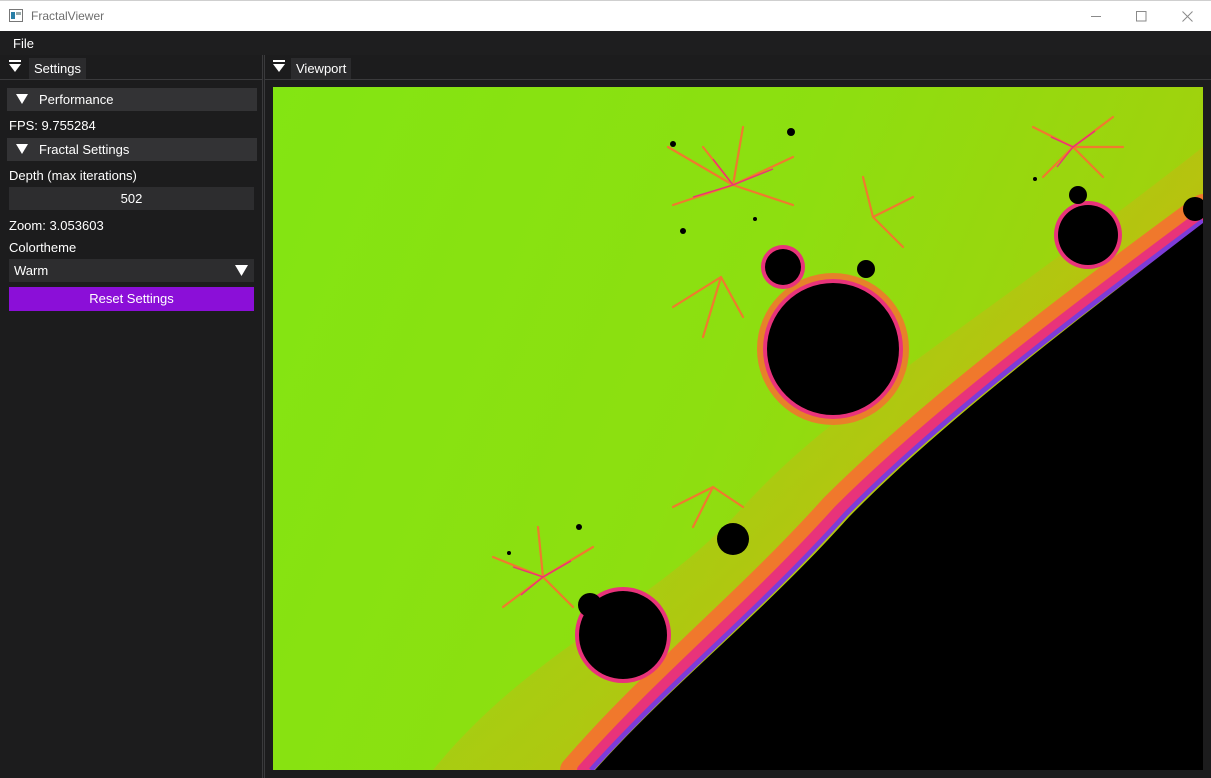 This screenshot has width=1211, height=778. I want to click on viewport-tab-bar: Viewport, so click(738, 67).